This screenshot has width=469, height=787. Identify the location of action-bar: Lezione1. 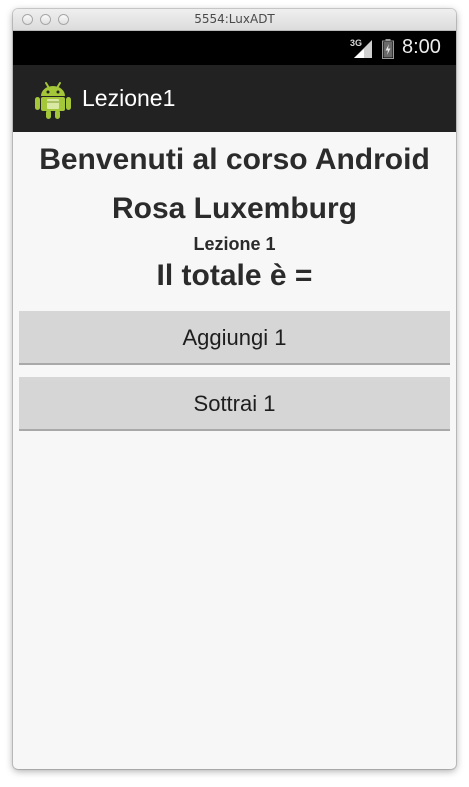
(234, 98).